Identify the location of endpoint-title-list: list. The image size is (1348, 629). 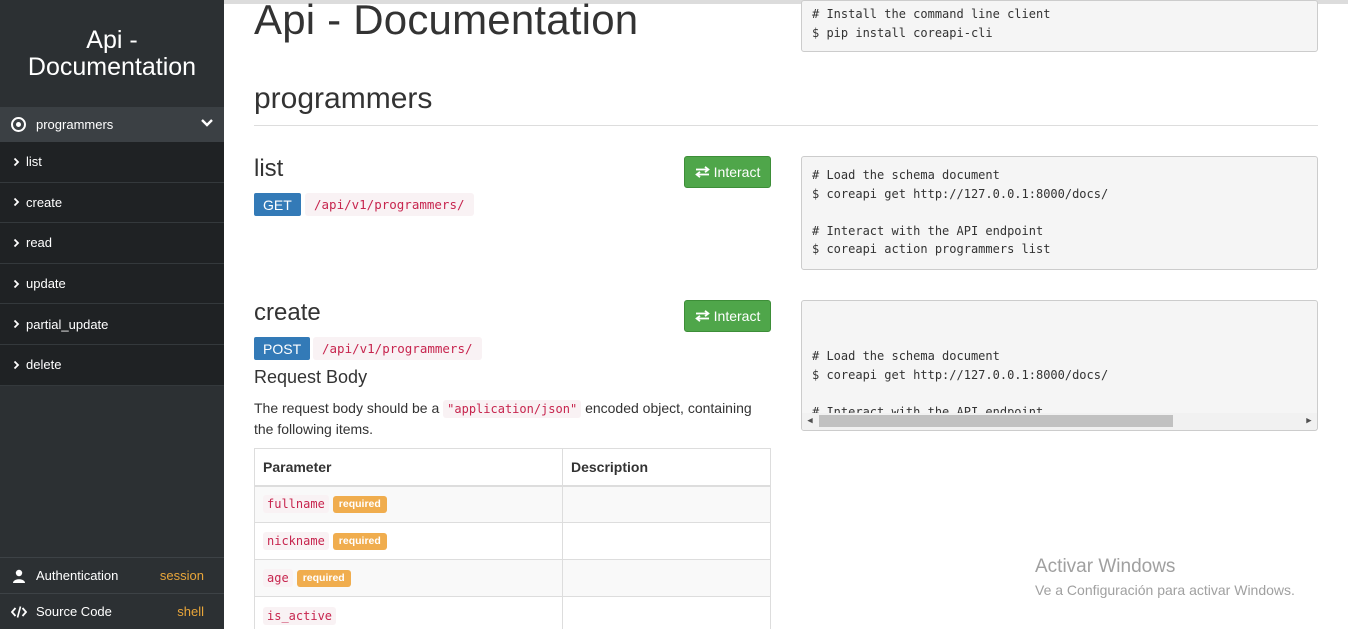
(269, 168).